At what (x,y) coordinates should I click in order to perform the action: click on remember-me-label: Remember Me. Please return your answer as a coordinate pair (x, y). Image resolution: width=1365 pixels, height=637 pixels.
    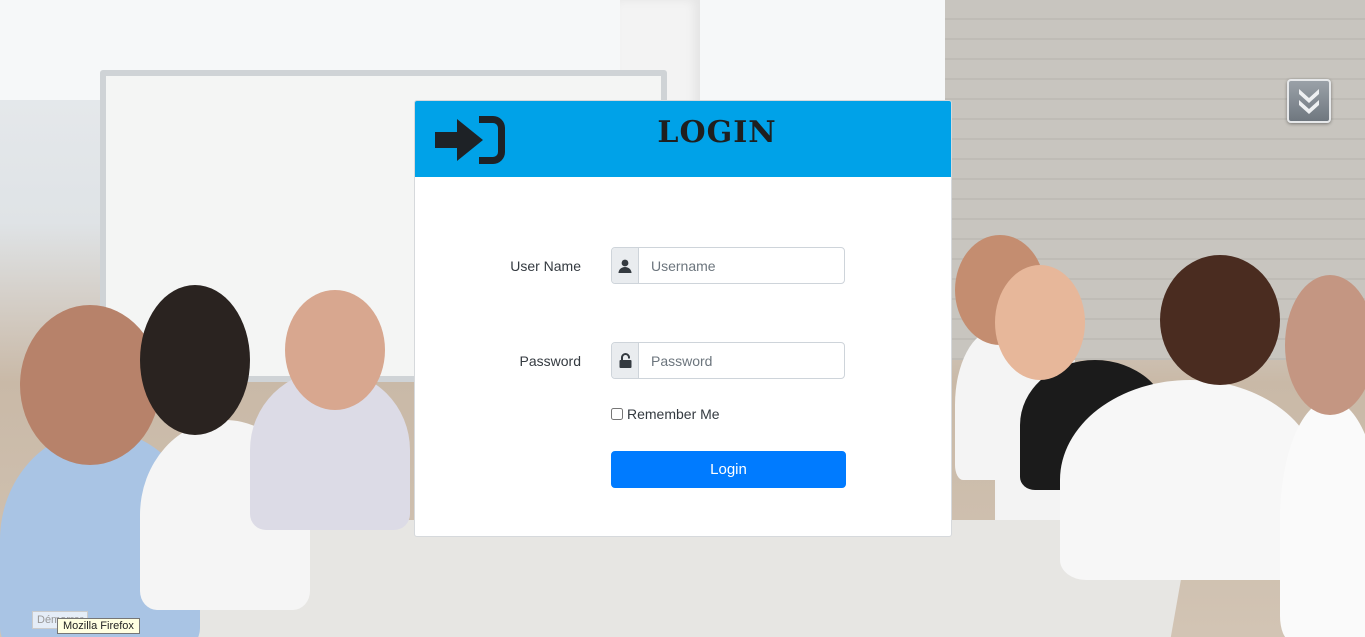
    Looking at the image, I should click on (673, 414).